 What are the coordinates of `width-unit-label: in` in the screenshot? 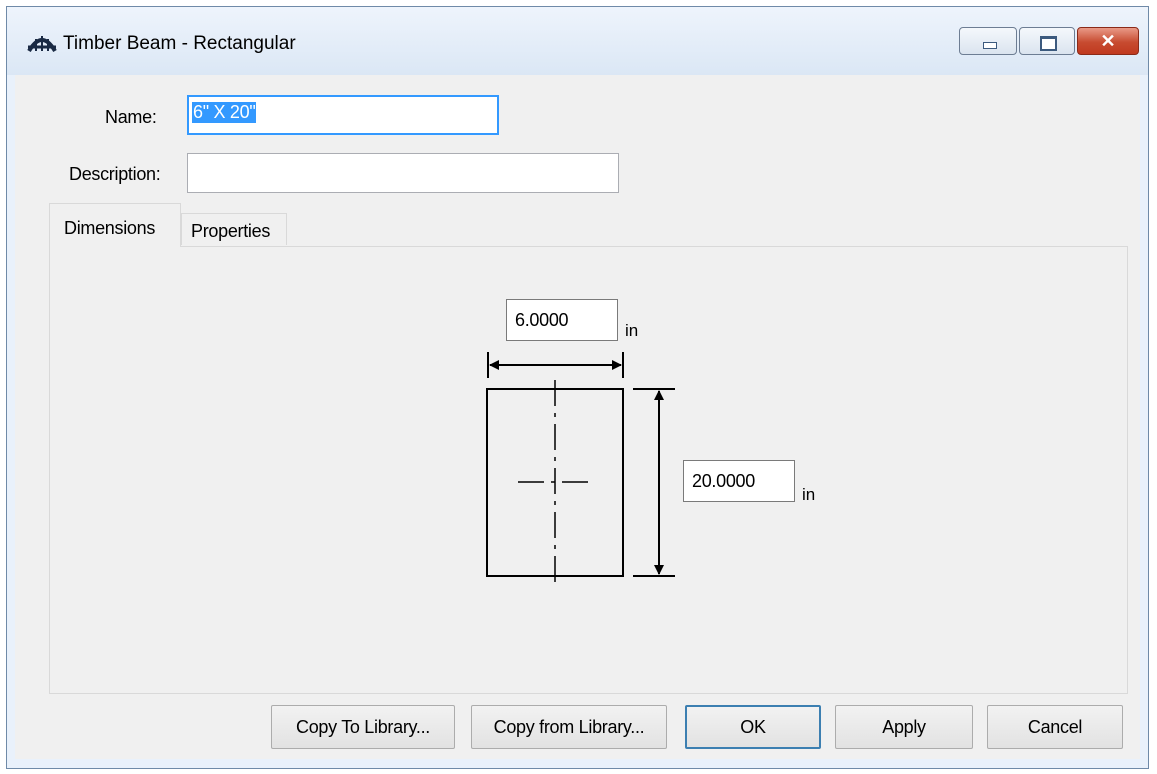 It's located at (632, 330).